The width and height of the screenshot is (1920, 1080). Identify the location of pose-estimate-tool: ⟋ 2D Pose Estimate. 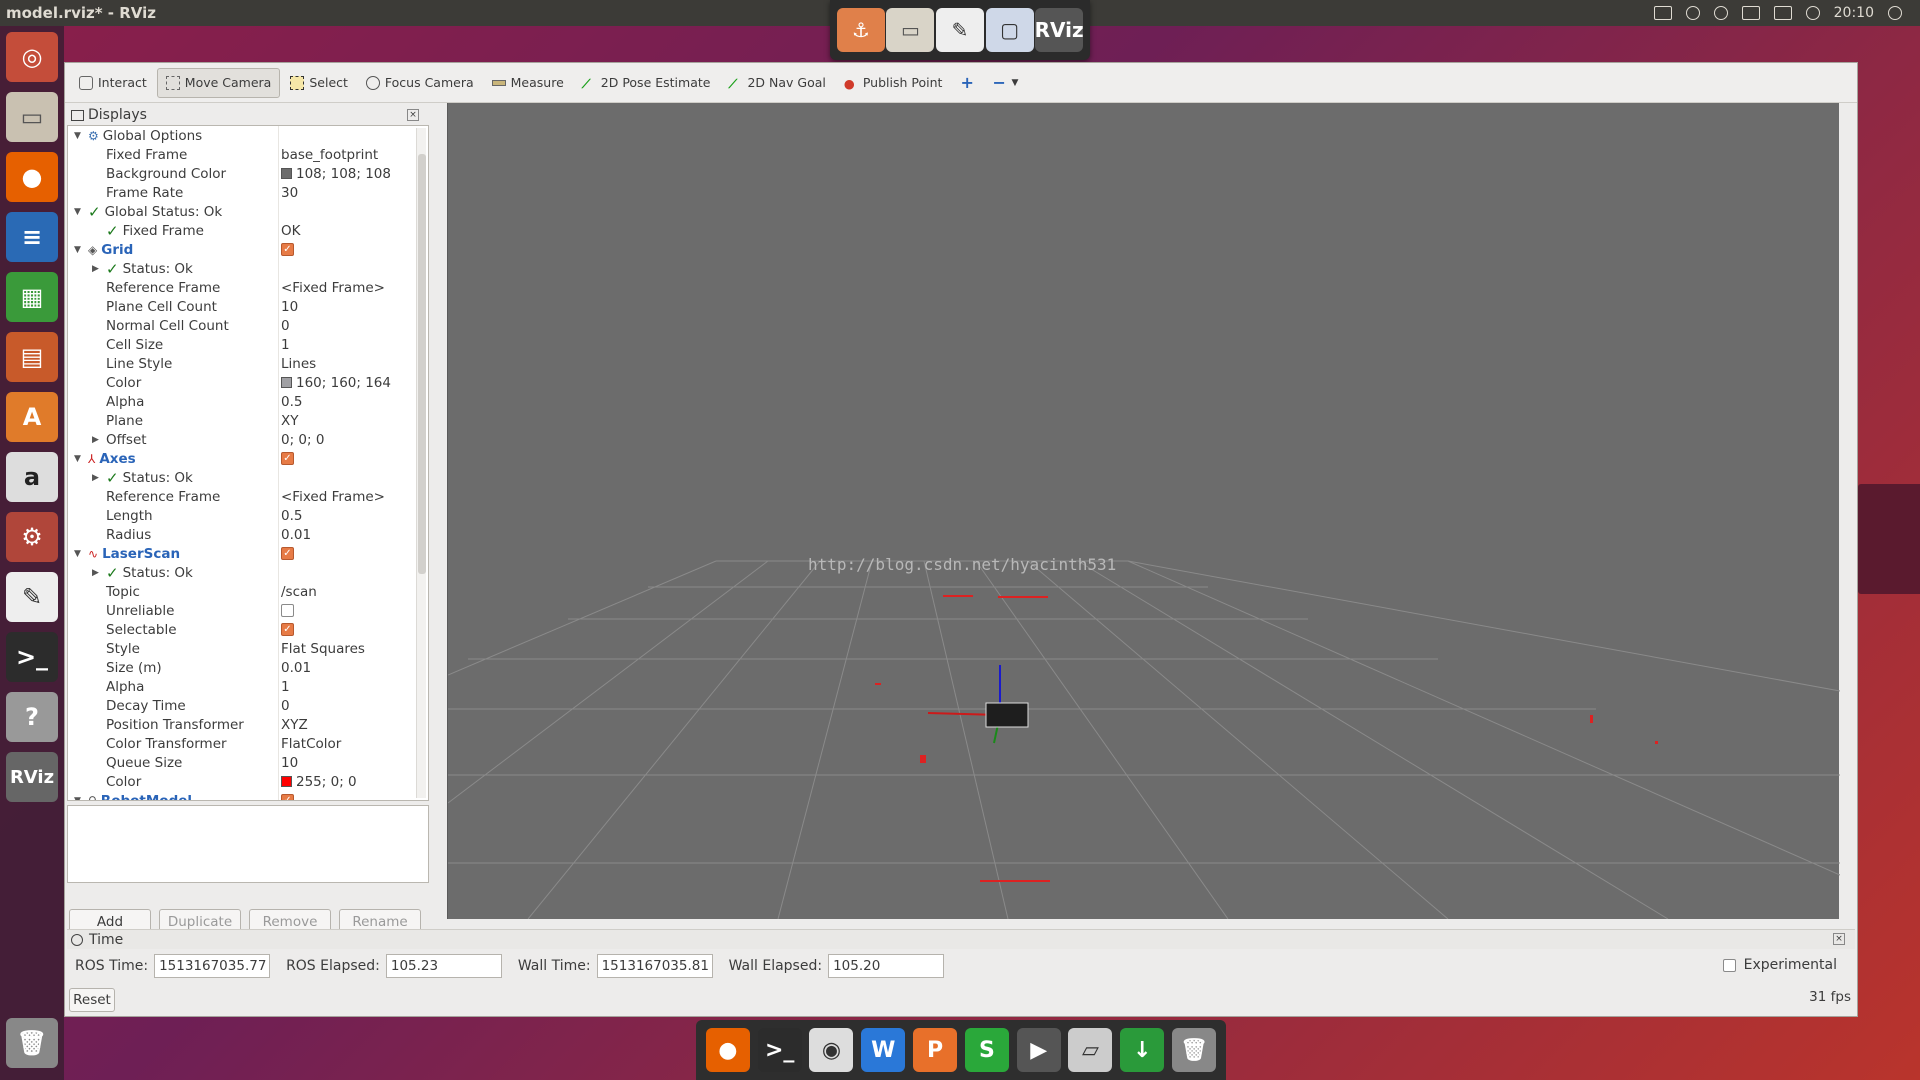
(646, 83).